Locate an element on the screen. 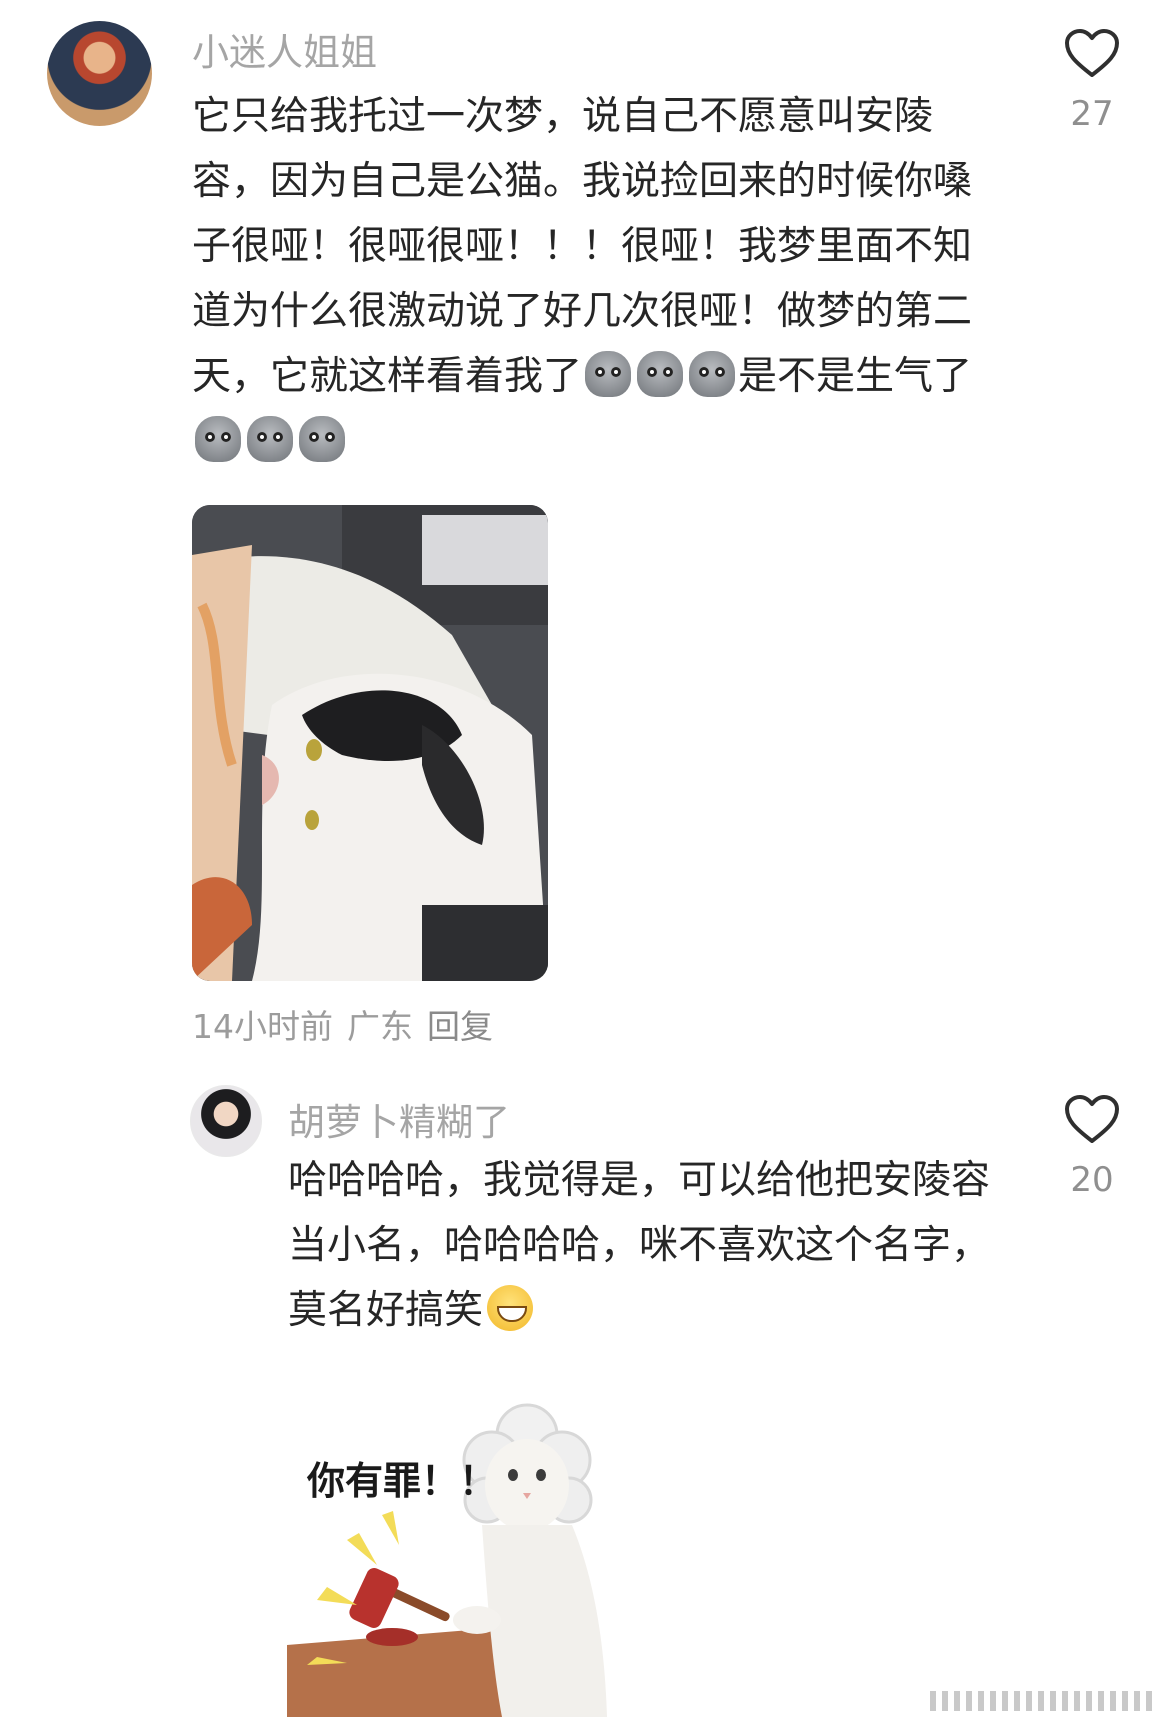 The width and height of the screenshot is (1170, 1717). watermark is located at coordinates (1041, 1701).